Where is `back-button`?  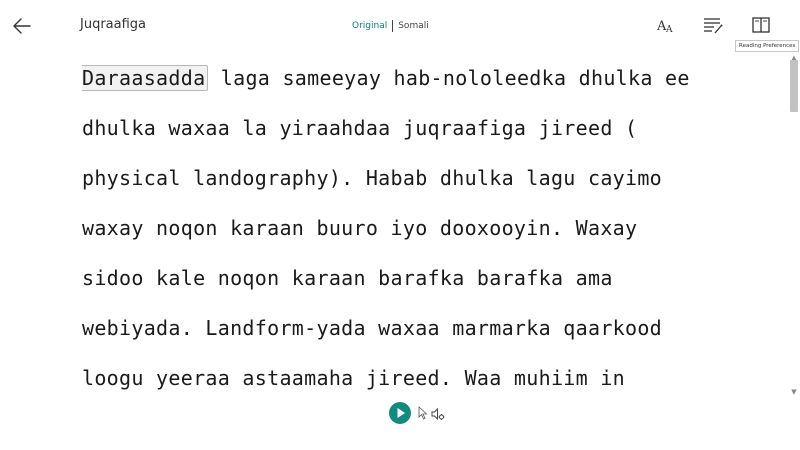
back-button is located at coordinates (22, 26).